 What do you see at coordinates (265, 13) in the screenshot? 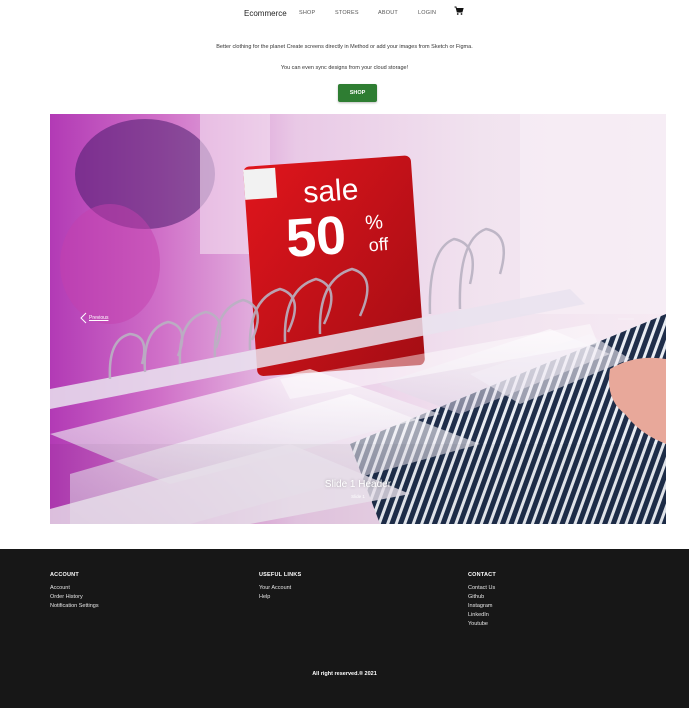
I see `brand-link: Ecommerce` at bounding box center [265, 13].